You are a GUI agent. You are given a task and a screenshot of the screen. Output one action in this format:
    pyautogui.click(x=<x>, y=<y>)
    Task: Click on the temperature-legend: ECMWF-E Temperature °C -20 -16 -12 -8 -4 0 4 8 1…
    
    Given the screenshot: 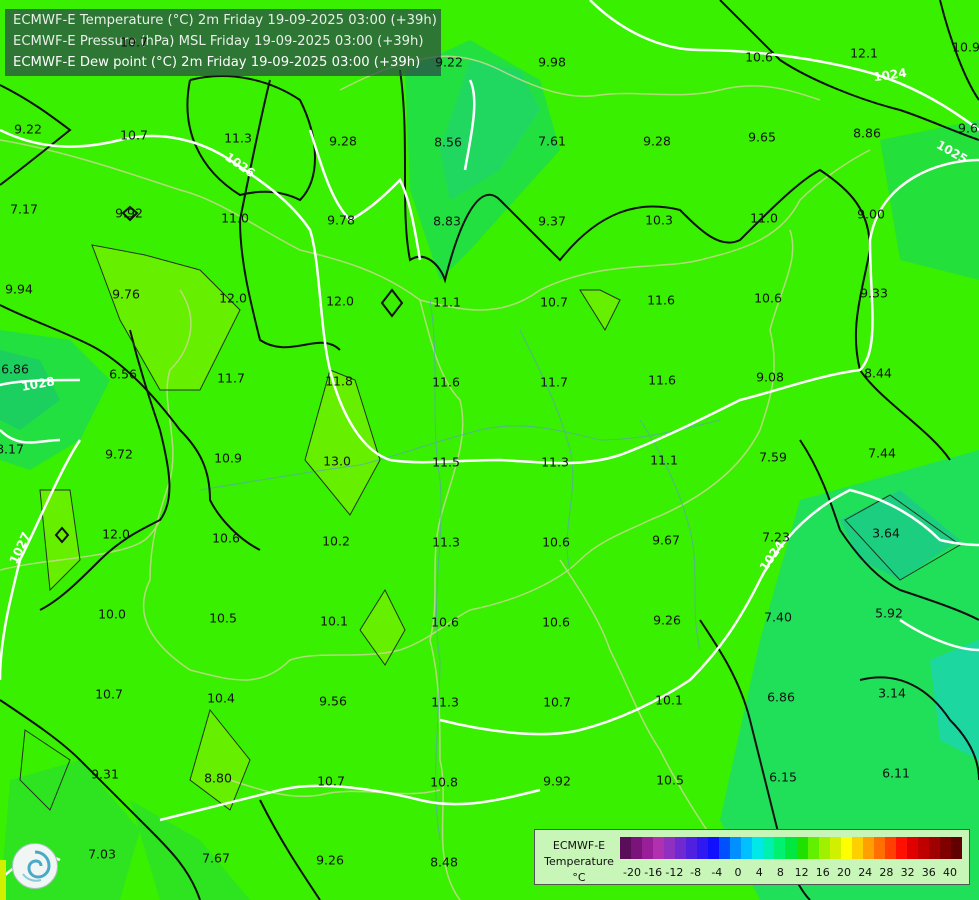 What is the action you would take?
    pyautogui.click(x=752, y=857)
    